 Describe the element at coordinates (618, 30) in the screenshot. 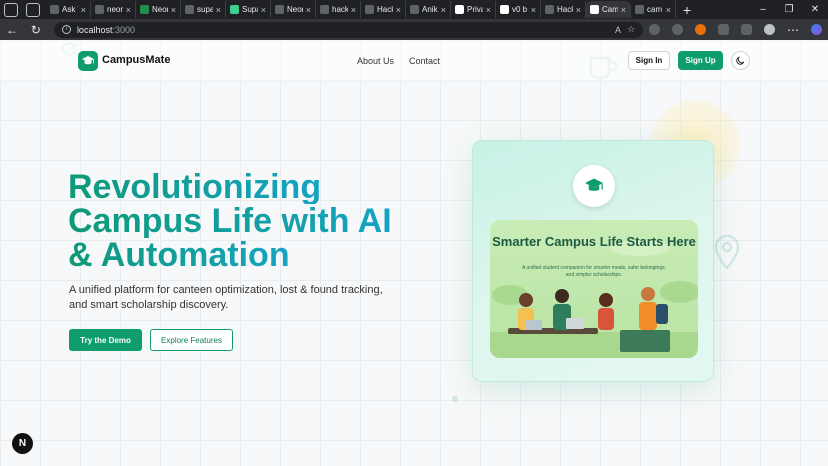

I see `read-aloud-icon: A` at that location.